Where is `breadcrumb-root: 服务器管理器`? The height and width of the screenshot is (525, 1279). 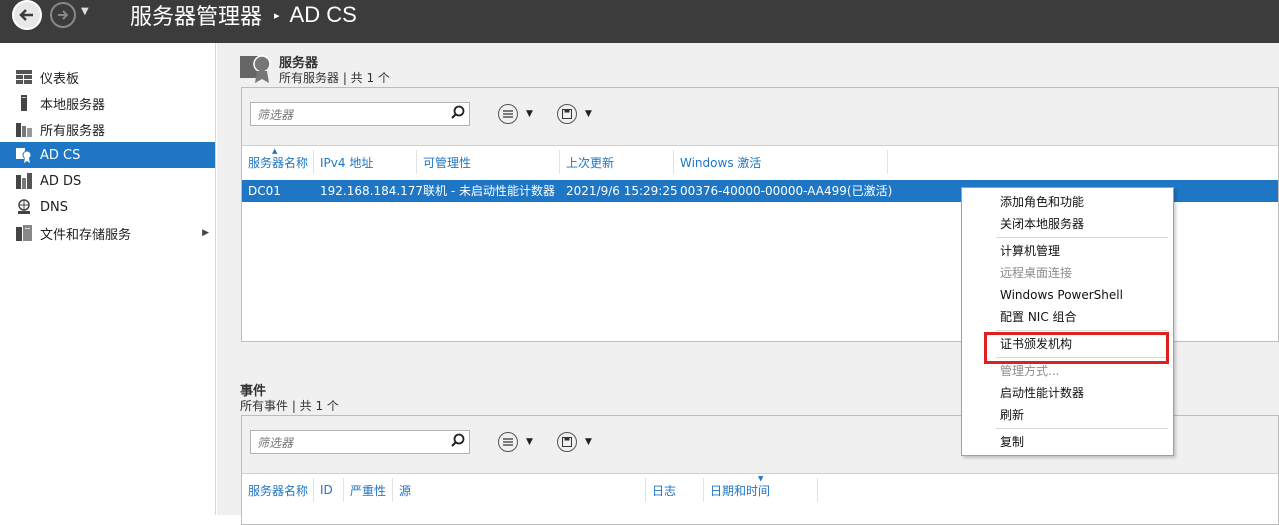 breadcrumb-root: 服务器管理器 is located at coordinates (196, 15).